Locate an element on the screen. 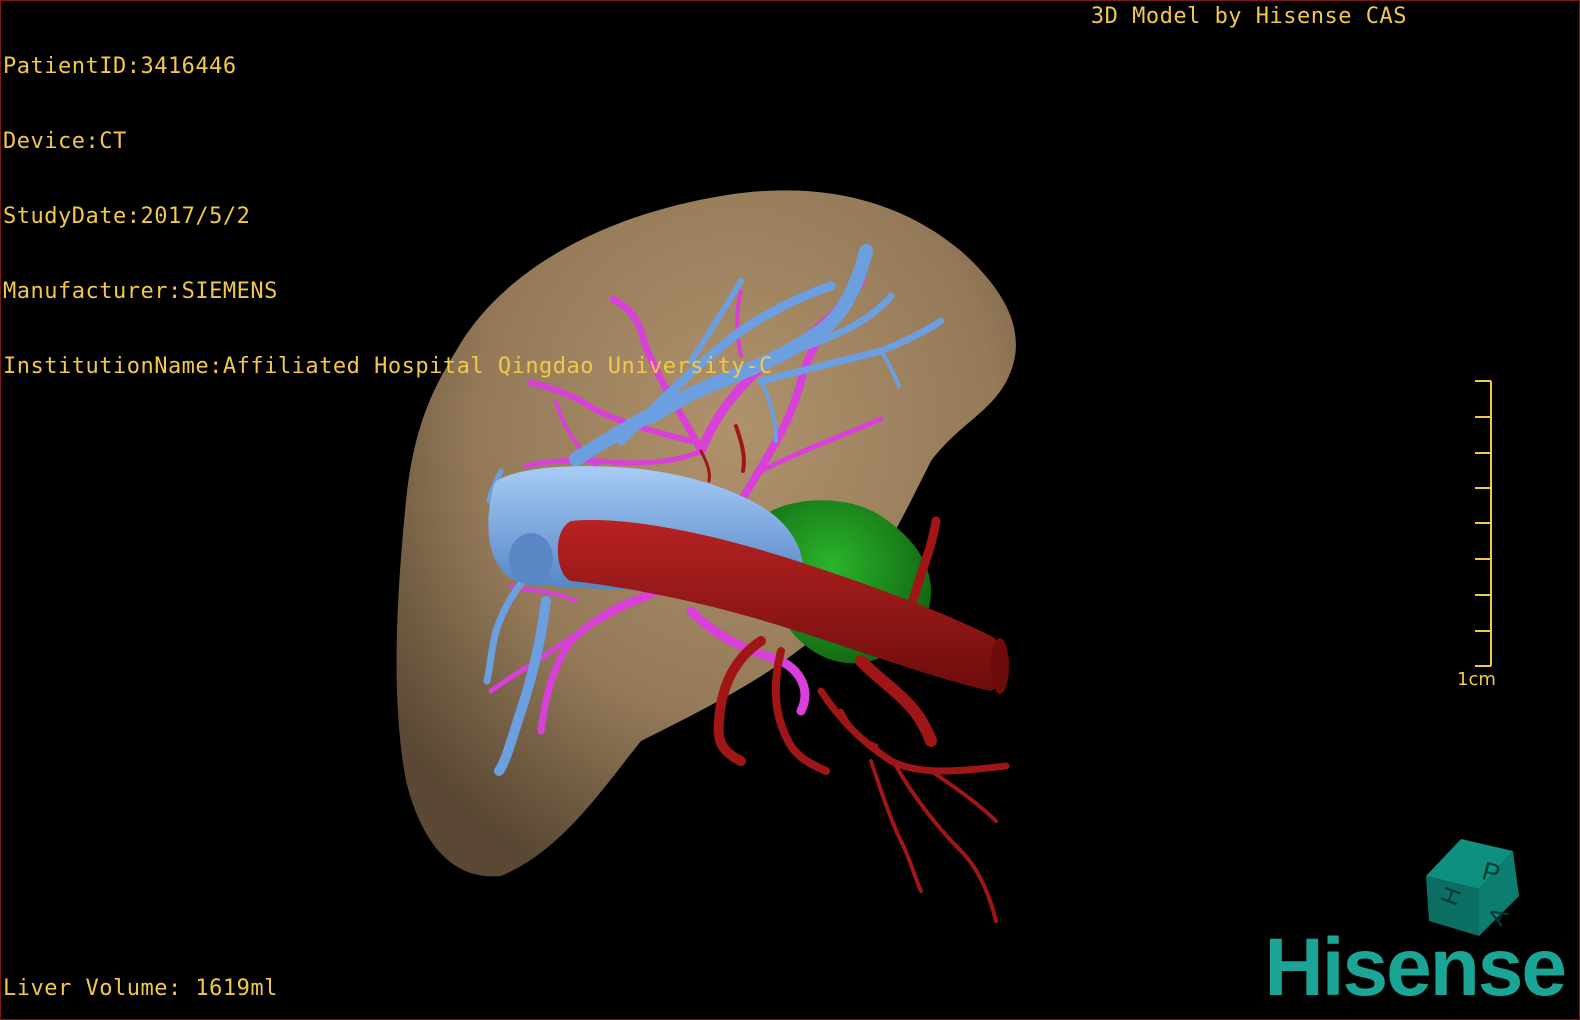 The height and width of the screenshot is (1020, 1580). patient-id: PatientID:3416446 is located at coordinates (120, 66).